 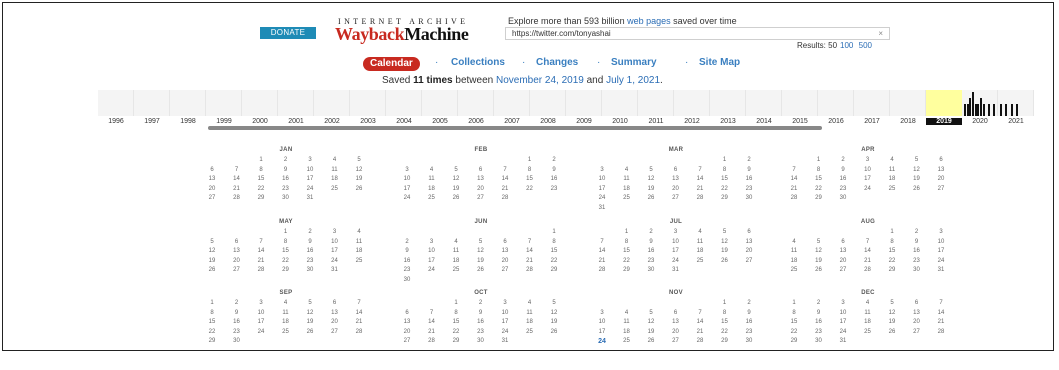 What do you see at coordinates (391, 64) in the screenshot?
I see `tab-calendar: Calendar` at bounding box center [391, 64].